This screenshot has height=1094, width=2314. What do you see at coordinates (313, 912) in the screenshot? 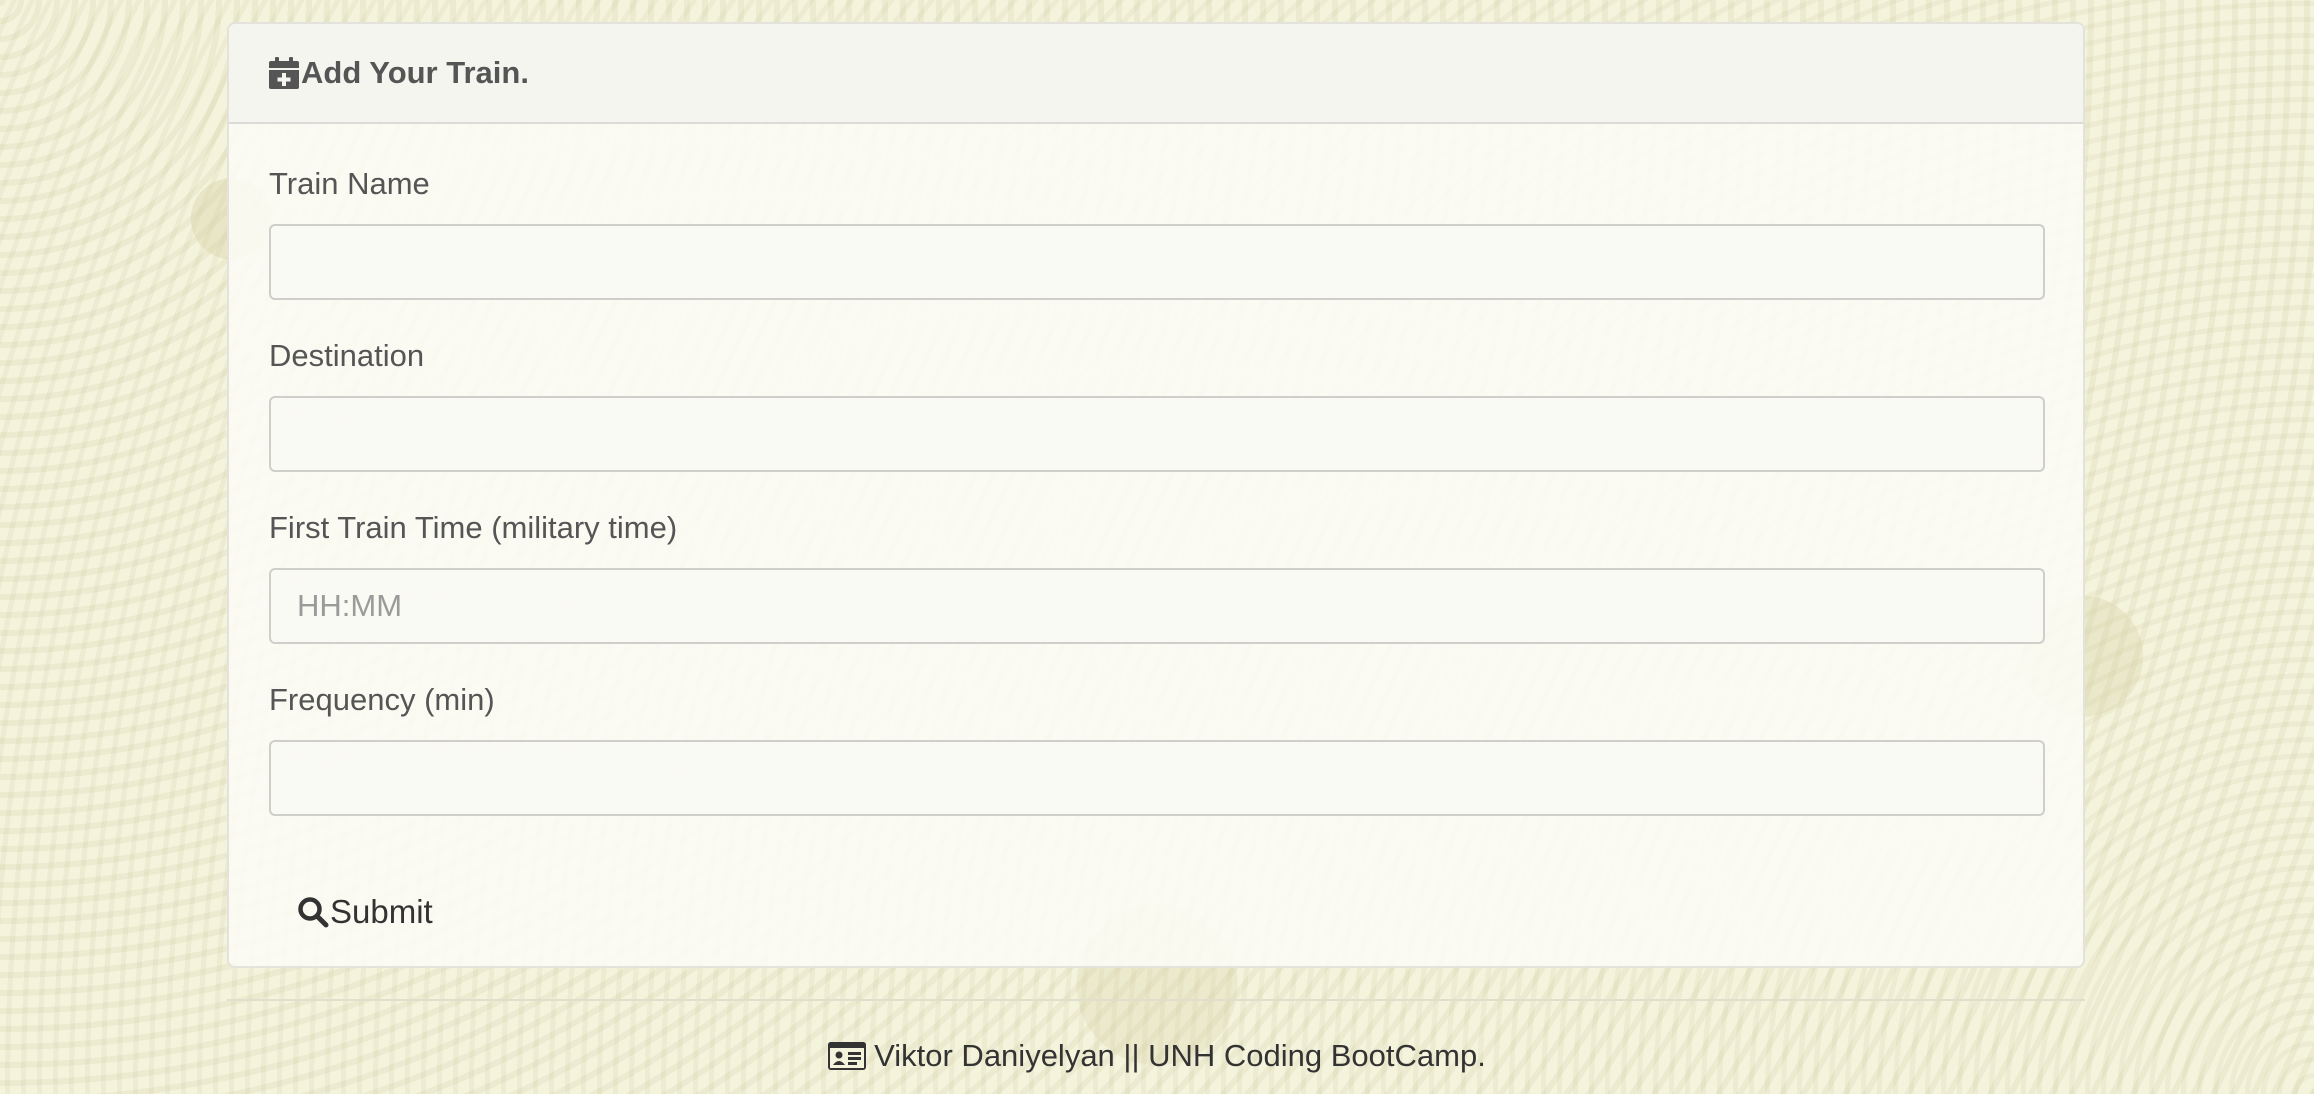
I see `search-icon` at bounding box center [313, 912].